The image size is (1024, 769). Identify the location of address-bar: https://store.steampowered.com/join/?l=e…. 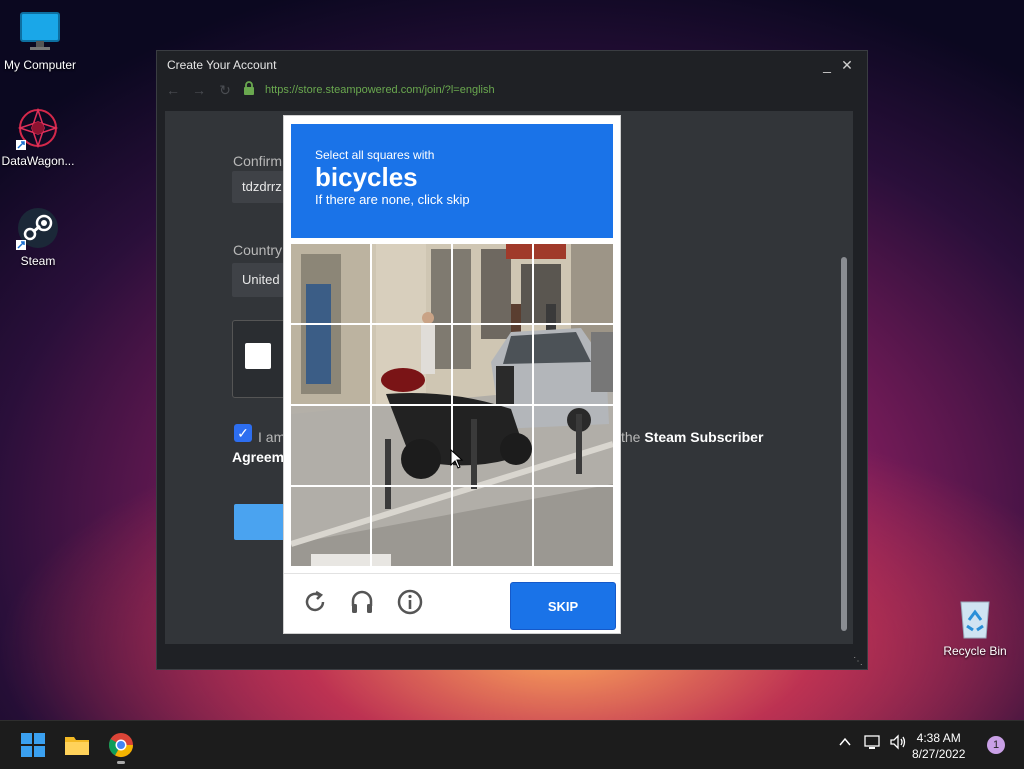
(380, 90).